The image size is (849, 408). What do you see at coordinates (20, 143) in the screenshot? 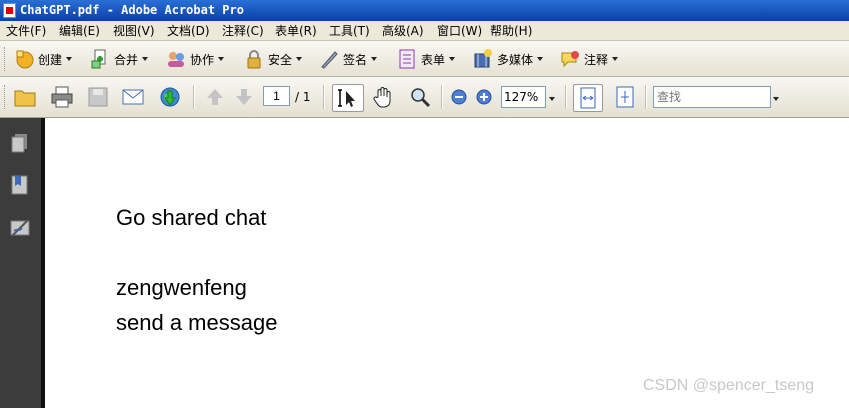
I see `pages-panel-icon` at bounding box center [20, 143].